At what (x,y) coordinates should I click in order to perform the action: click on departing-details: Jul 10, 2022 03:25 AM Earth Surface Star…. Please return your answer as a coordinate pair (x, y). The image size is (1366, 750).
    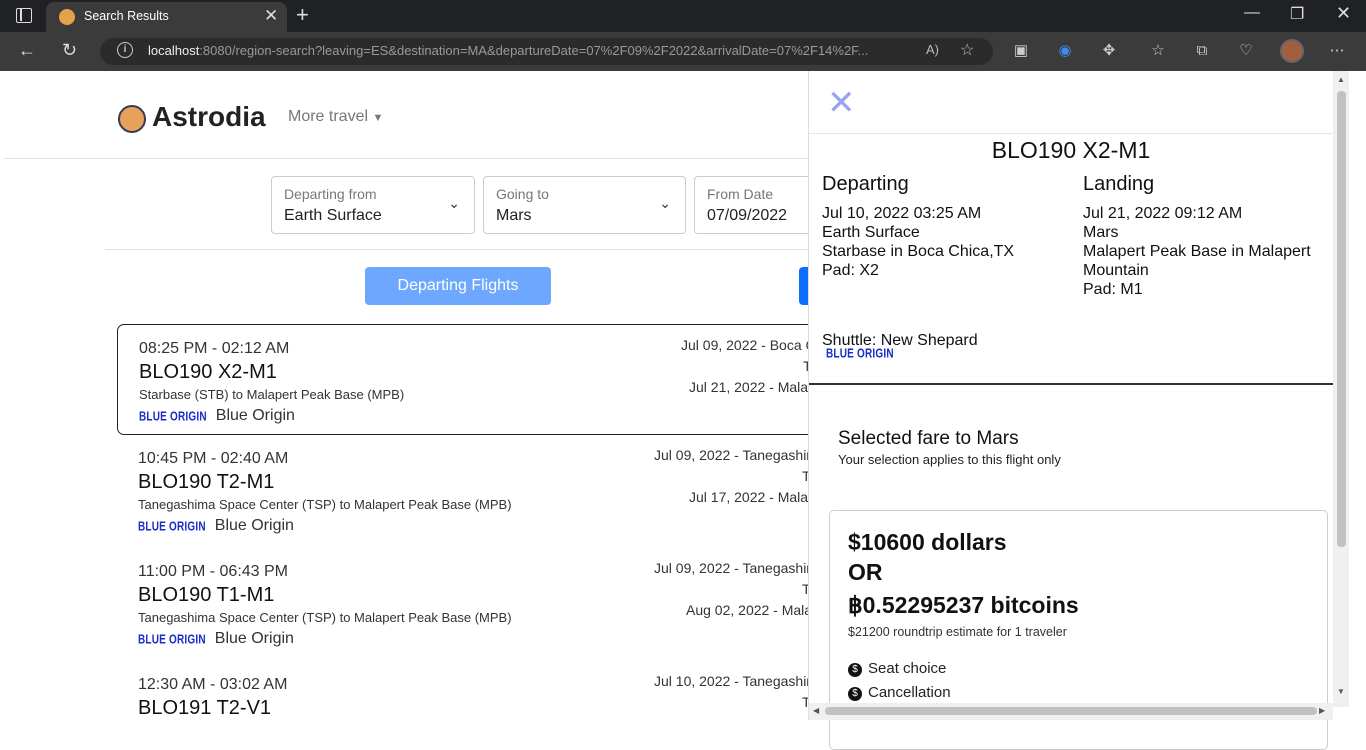
    Looking at the image, I should click on (918, 242).